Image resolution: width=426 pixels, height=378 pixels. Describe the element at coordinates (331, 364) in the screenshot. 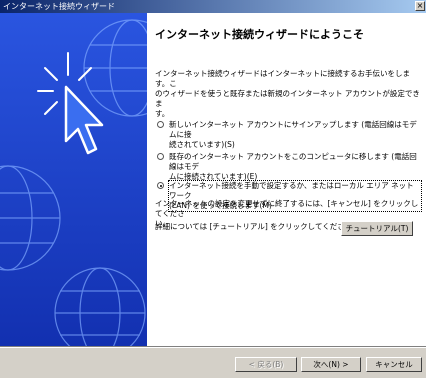

I see `next-button: 次へ(N) >` at that location.